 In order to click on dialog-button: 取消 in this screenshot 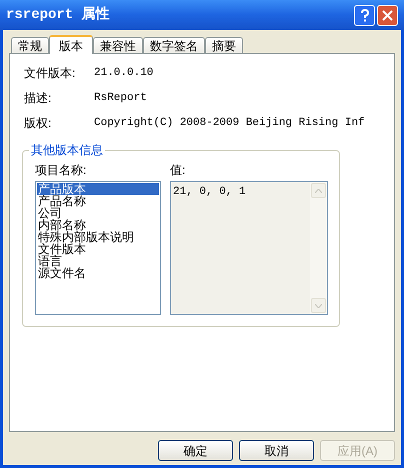, I will do `click(276, 450)`.